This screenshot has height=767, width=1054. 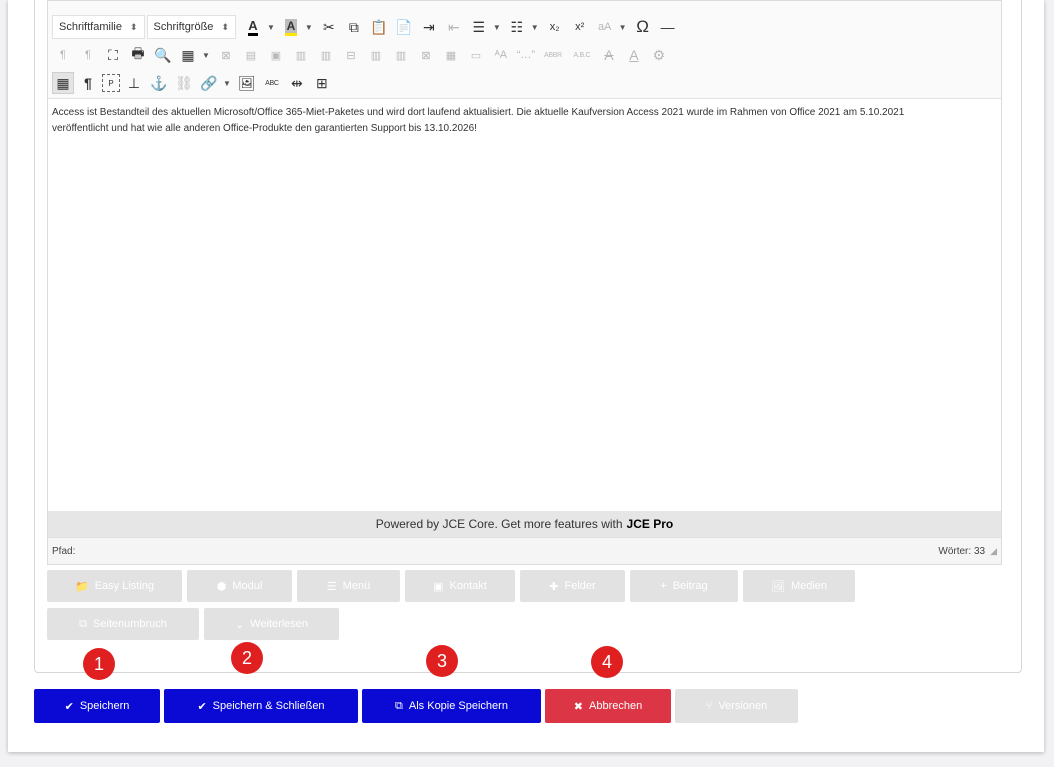 What do you see at coordinates (247, 658) in the screenshot?
I see `callout-badge-2: 2` at bounding box center [247, 658].